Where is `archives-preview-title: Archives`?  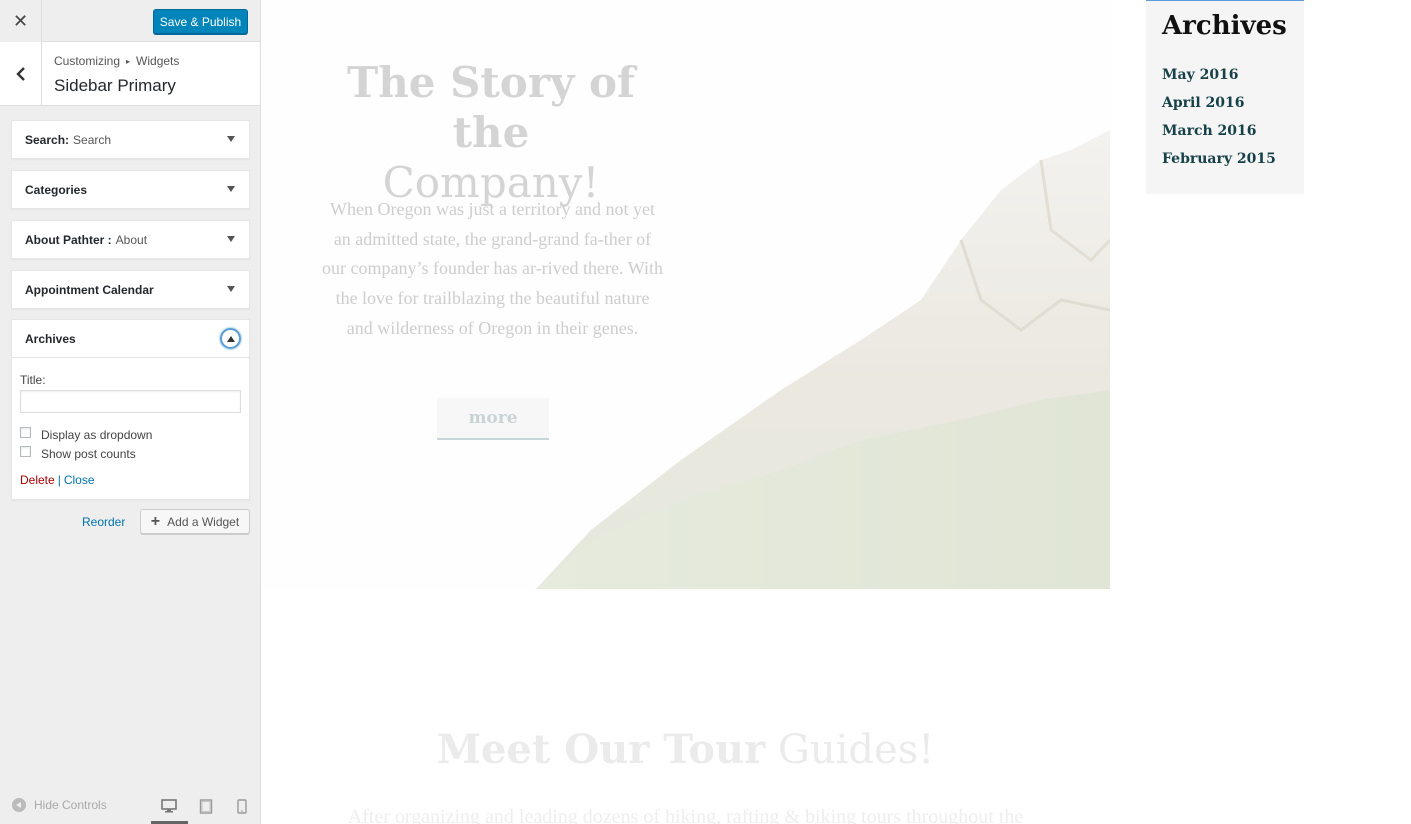 archives-preview-title: Archives is located at coordinates (1224, 26).